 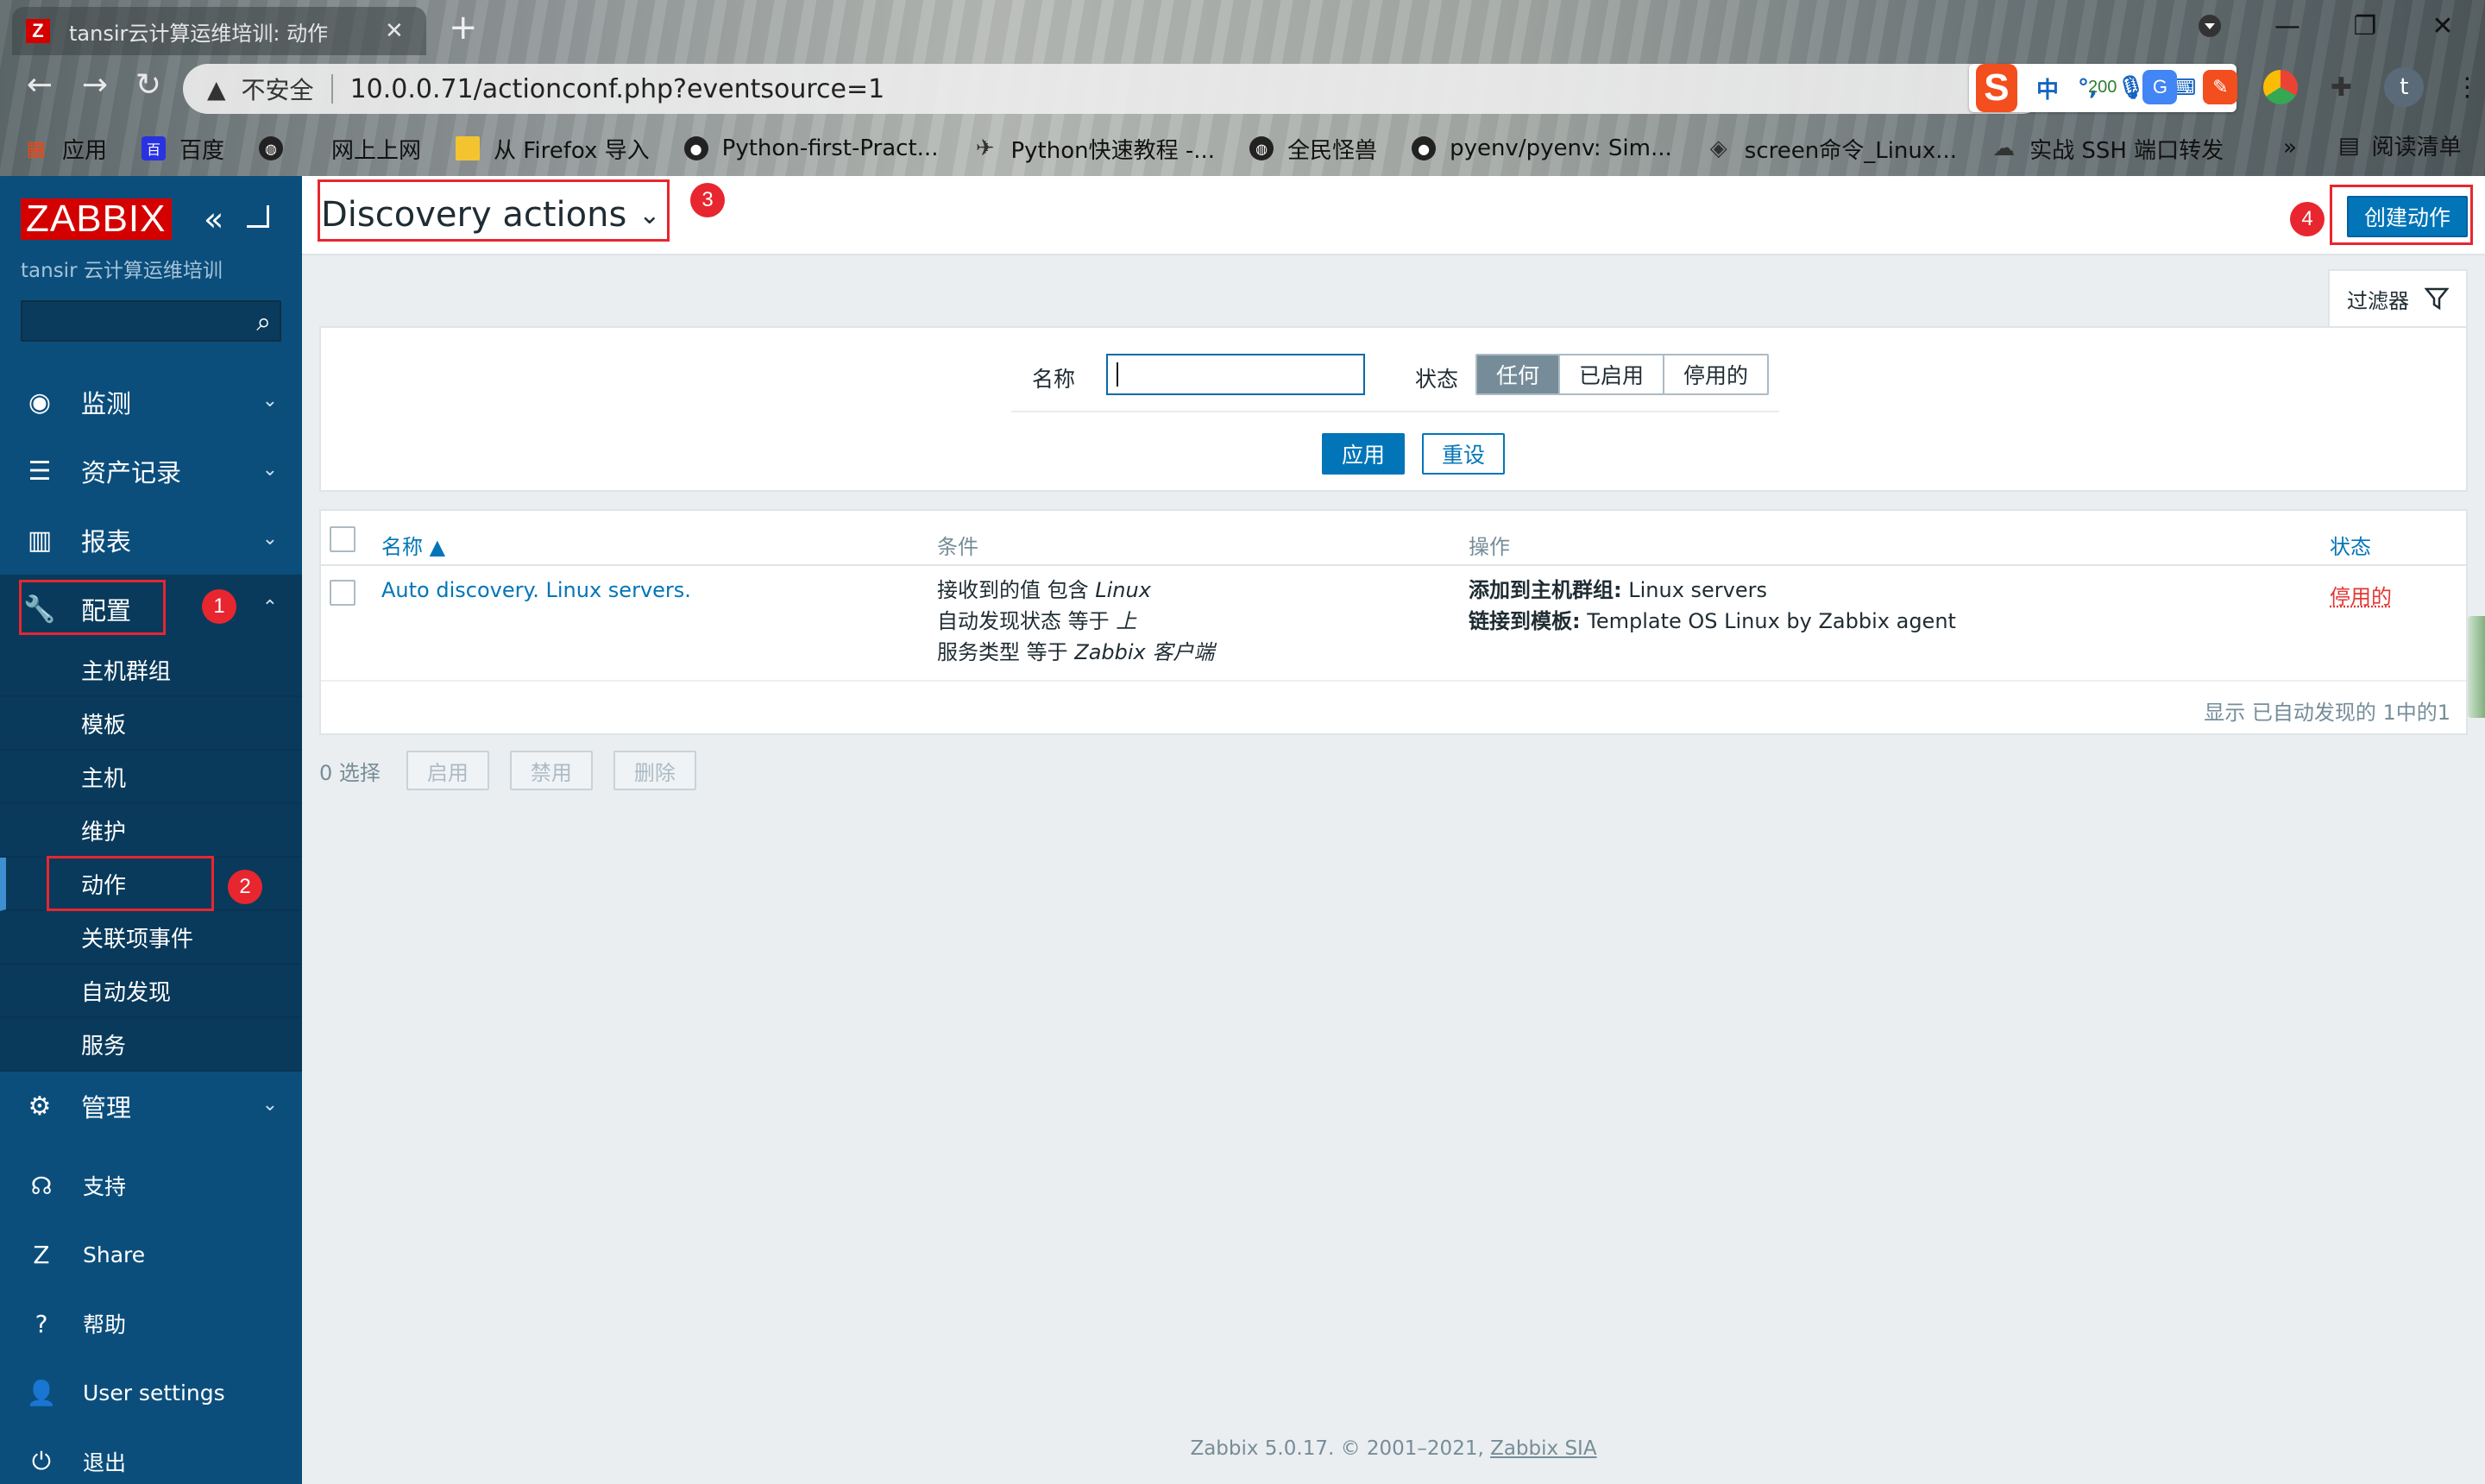 What do you see at coordinates (151, 1455) in the screenshot?
I see `menu-sign-out: ⏻ 退出` at bounding box center [151, 1455].